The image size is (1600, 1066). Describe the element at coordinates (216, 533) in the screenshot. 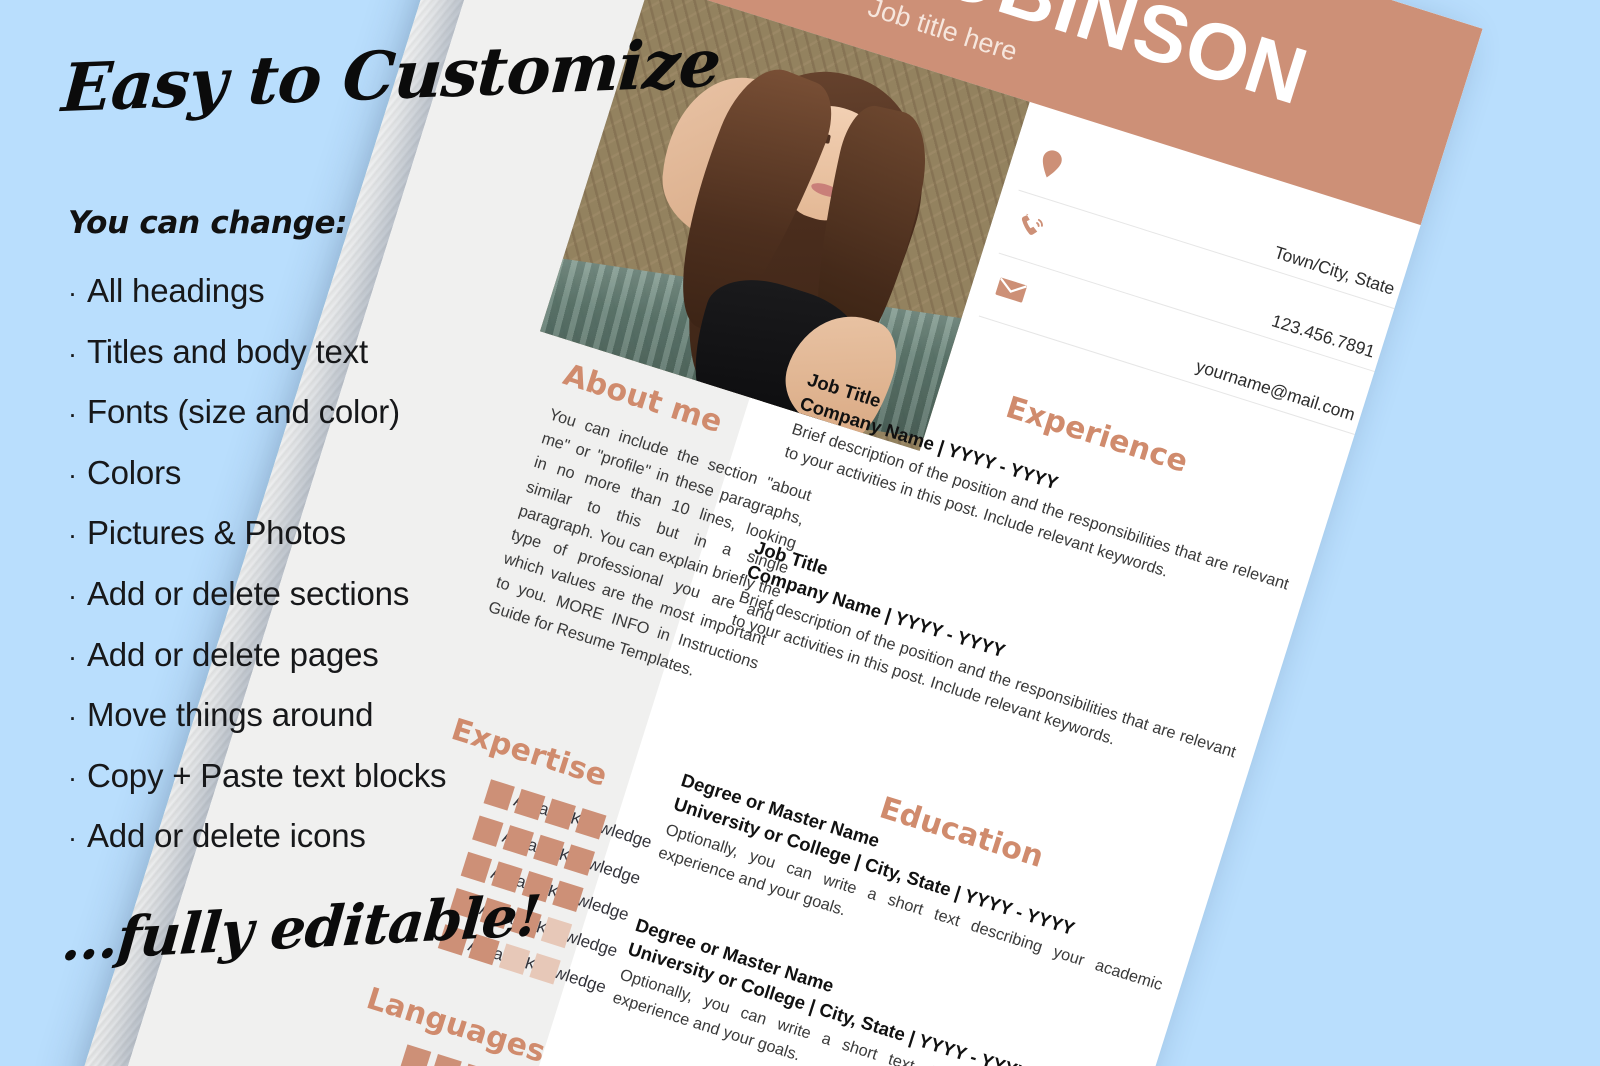

I see `list-item-label: Pictures & Photos` at that location.